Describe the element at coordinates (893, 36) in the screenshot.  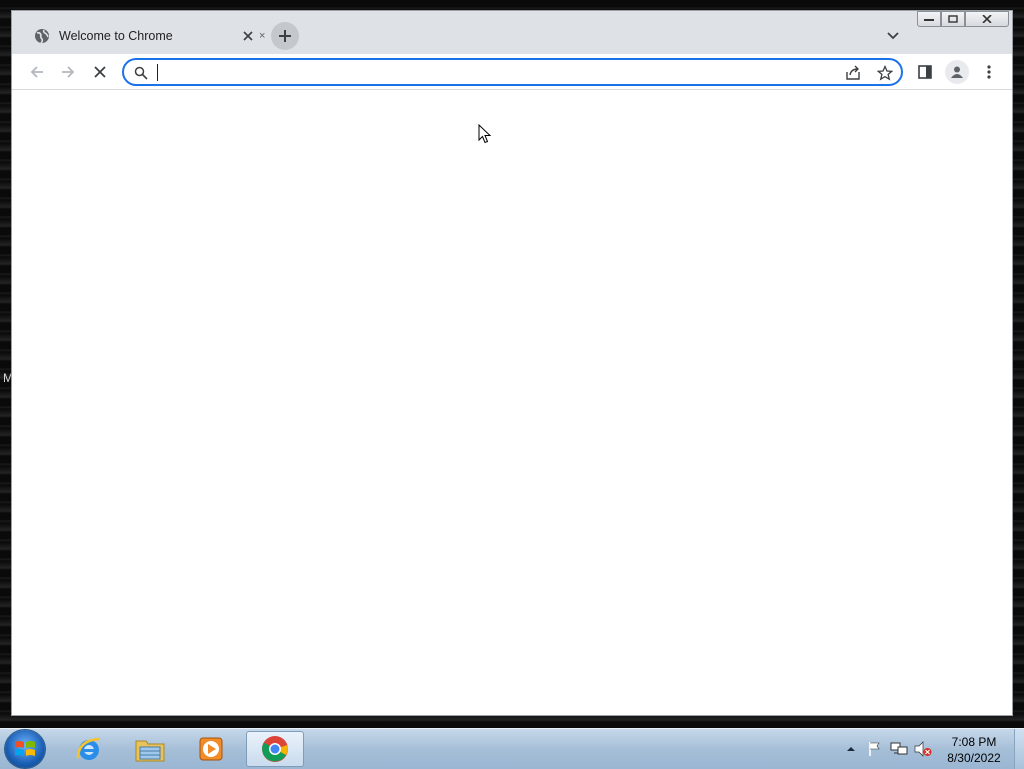
I see `chevron-down-icon` at that location.